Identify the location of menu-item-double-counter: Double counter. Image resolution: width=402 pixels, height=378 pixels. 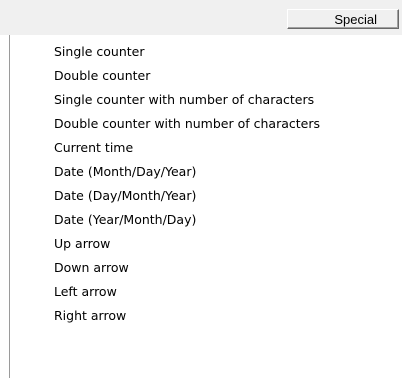
(102, 76).